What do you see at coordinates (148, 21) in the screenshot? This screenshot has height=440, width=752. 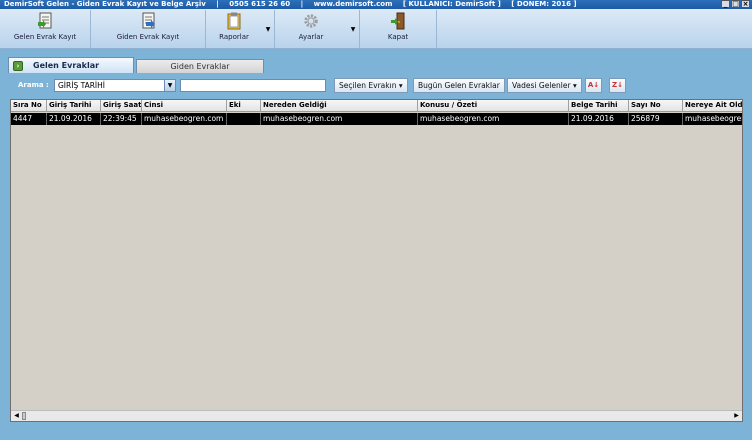 I see `outgoing-document-icon` at bounding box center [148, 21].